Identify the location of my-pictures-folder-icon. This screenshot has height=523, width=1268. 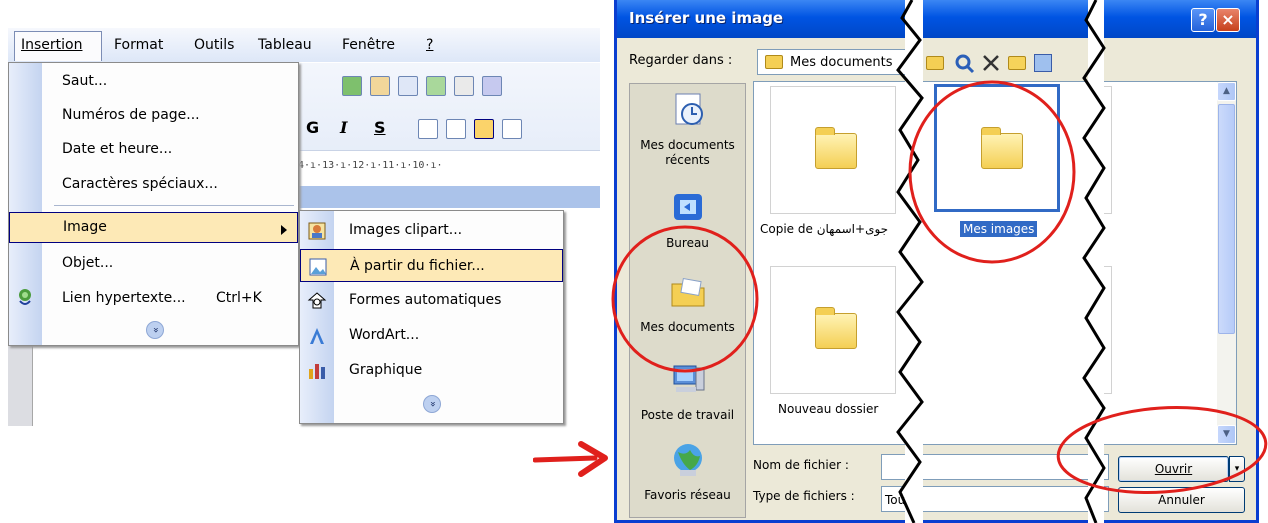
(1002, 148).